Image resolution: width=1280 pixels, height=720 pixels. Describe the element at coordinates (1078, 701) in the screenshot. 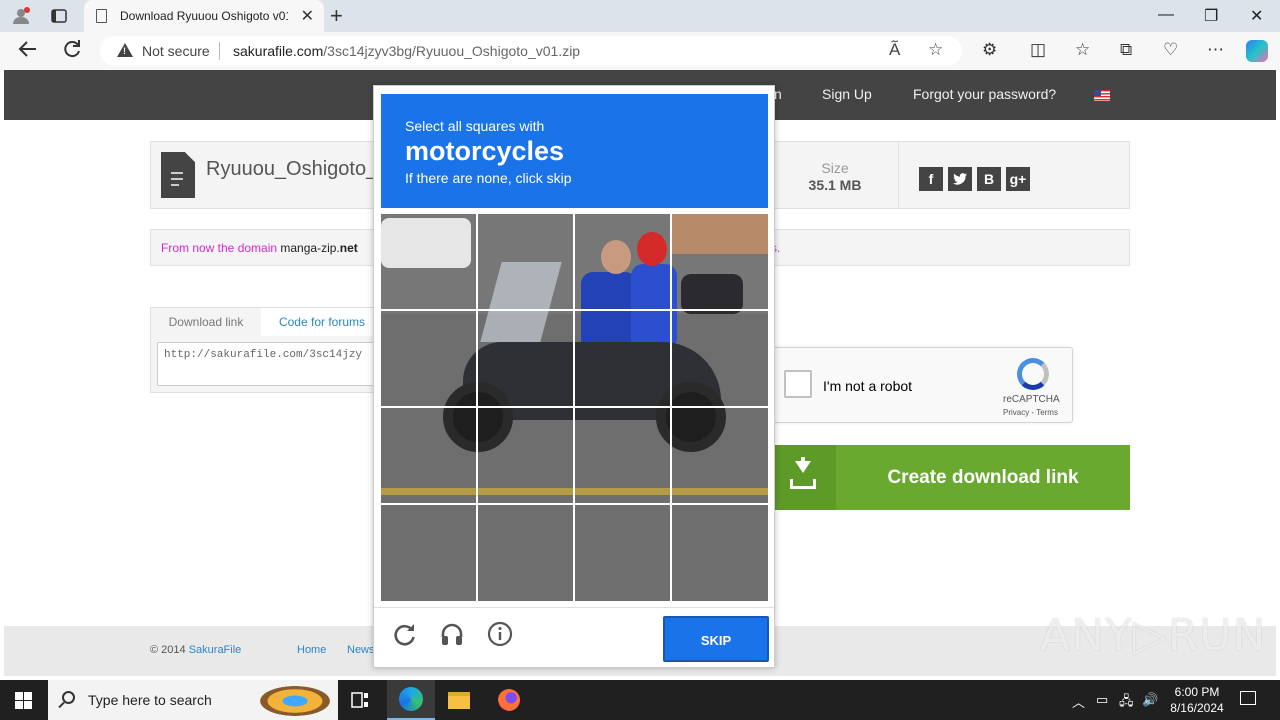

I see `tray-chevron-icon: ︿` at that location.